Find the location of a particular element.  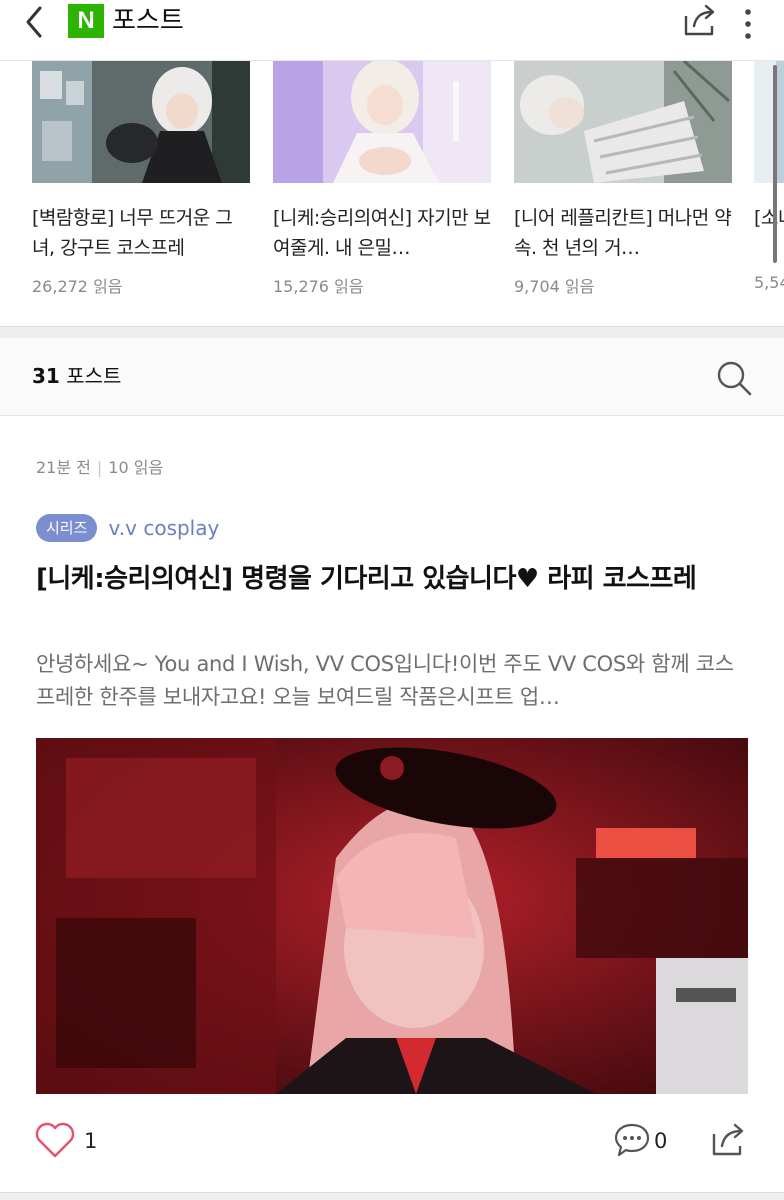

scrollbar is located at coordinates (775, 164).